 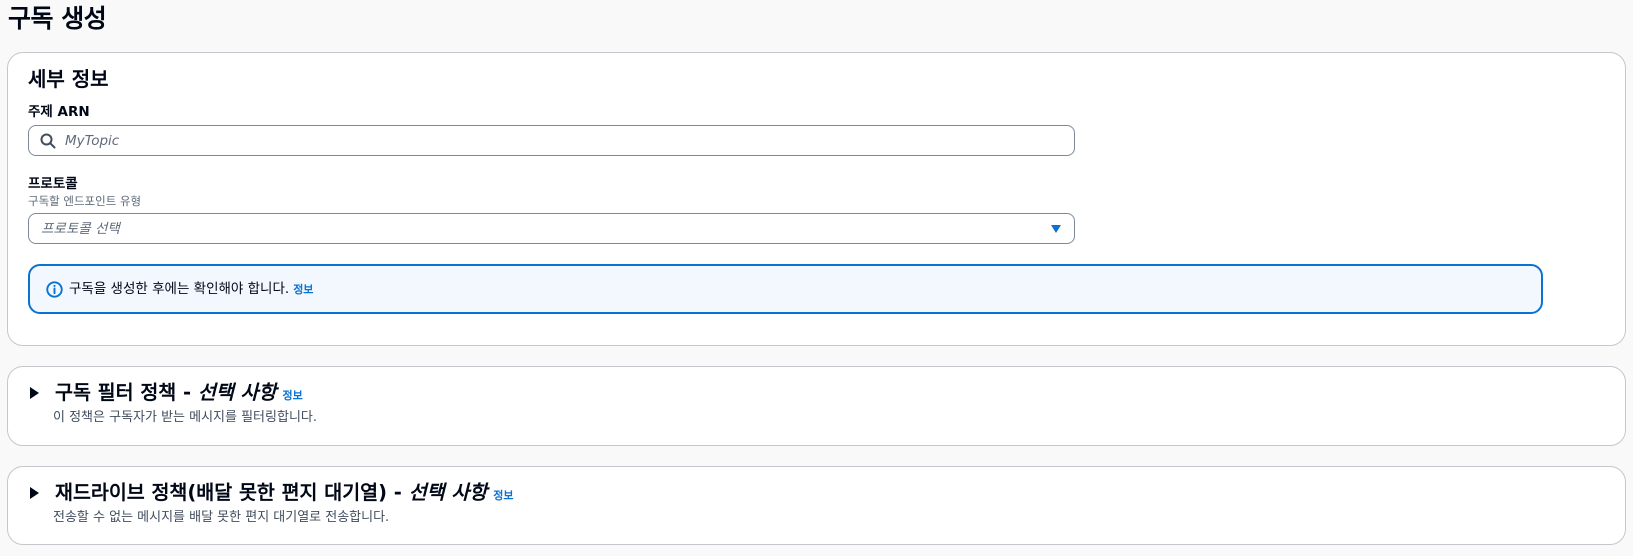 I want to click on protocol-select: 프로토콜 선택, so click(x=551, y=228).